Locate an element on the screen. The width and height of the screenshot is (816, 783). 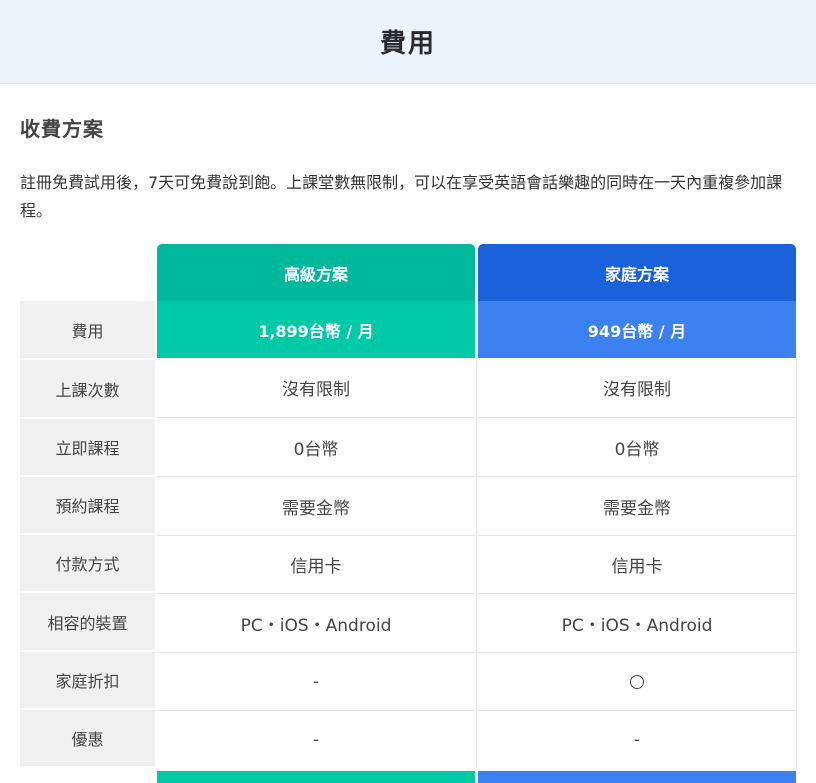
plan-header-premium: 高級方案 is located at coordinates (316, 272).